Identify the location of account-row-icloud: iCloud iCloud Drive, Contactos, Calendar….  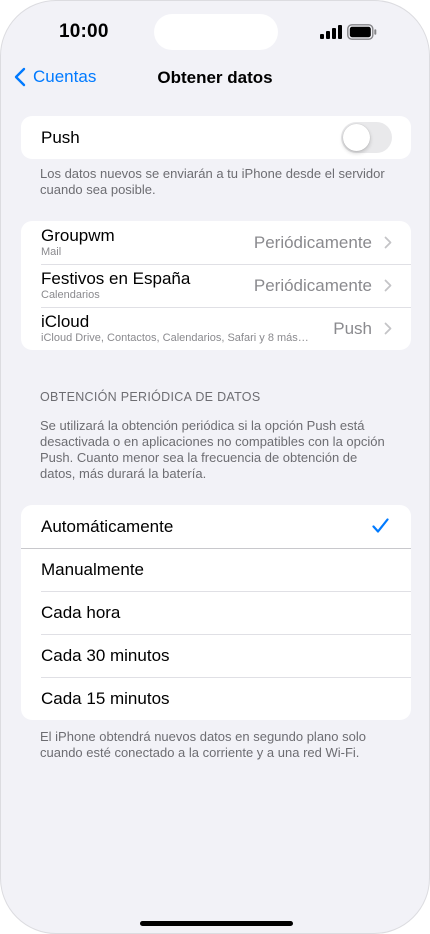
(216, 328).